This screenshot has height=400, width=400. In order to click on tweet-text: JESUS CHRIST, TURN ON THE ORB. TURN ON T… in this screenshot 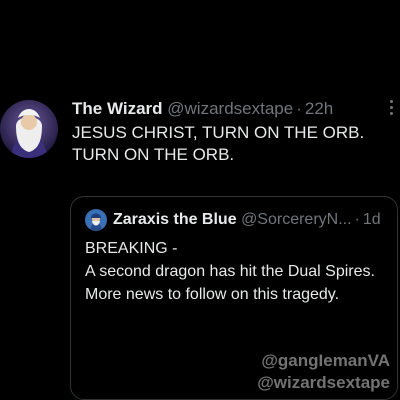, I will do `click(218, 143)`.